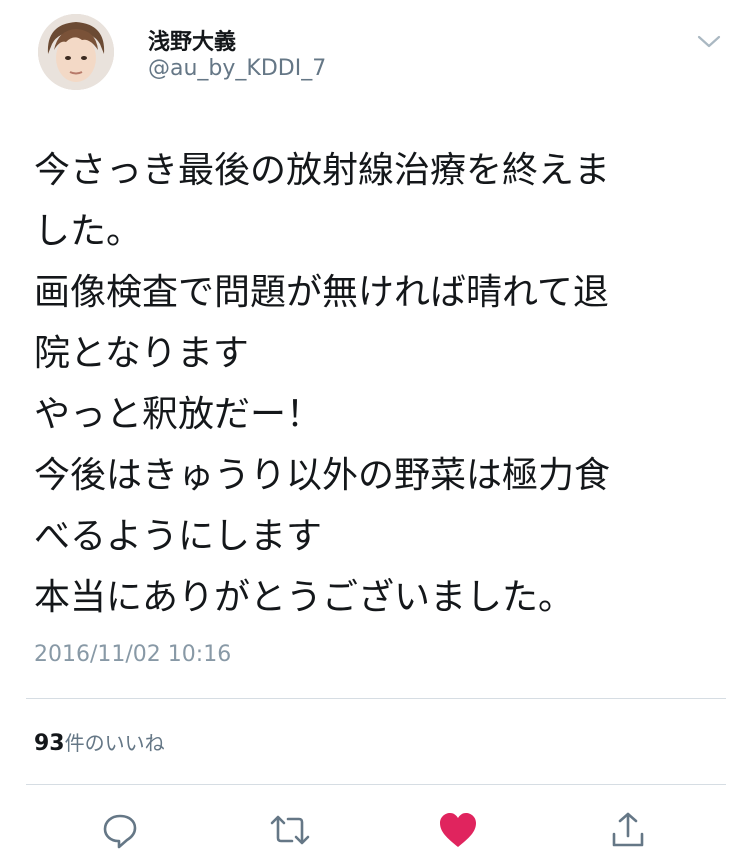 This screenshot has height=860, width=750. I want to click on reply-icon, so click(120, 831).